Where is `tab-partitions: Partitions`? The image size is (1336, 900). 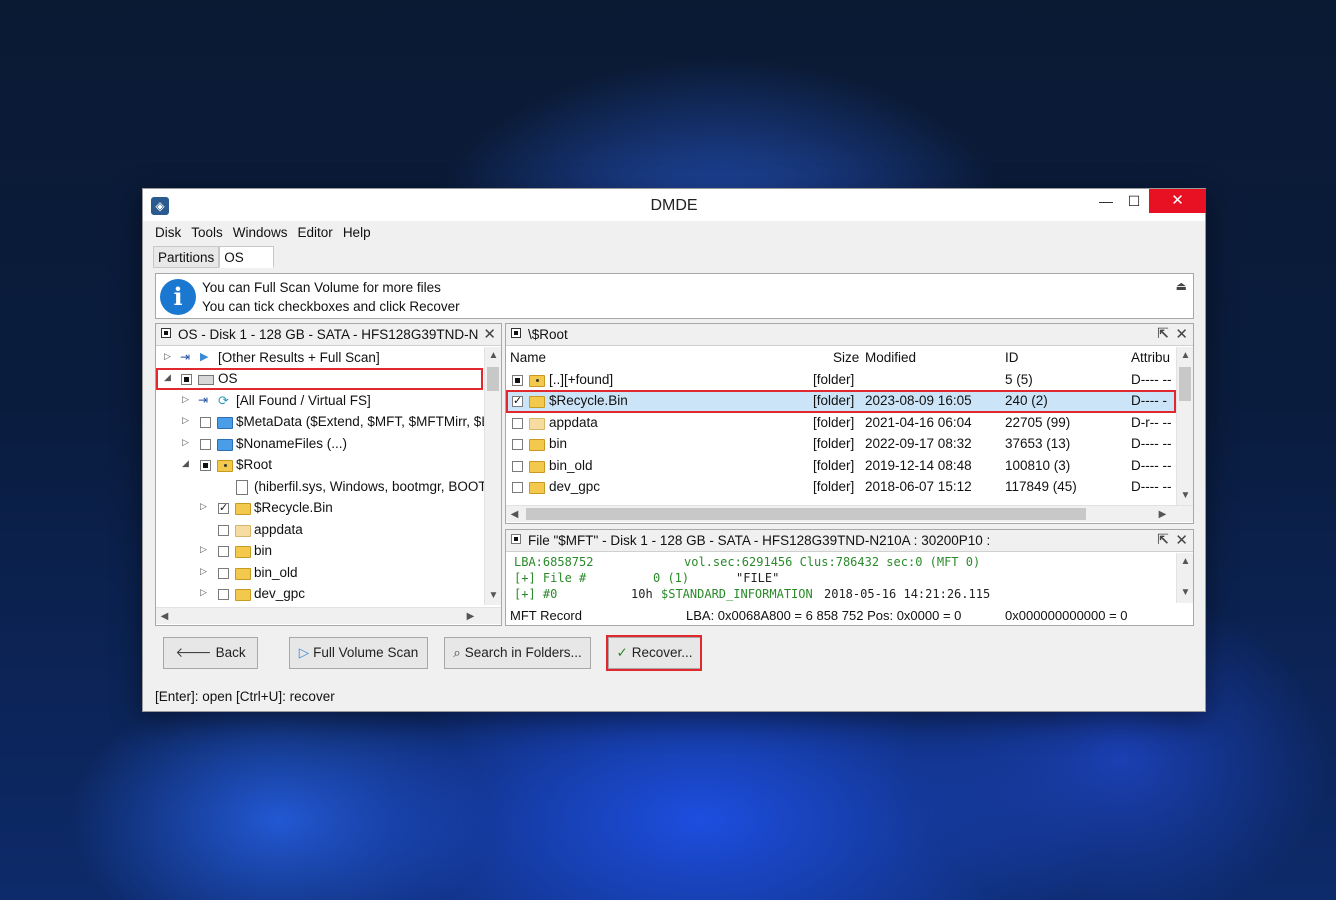 tab-partitions: Partitions is located at coordinates (186, 257).